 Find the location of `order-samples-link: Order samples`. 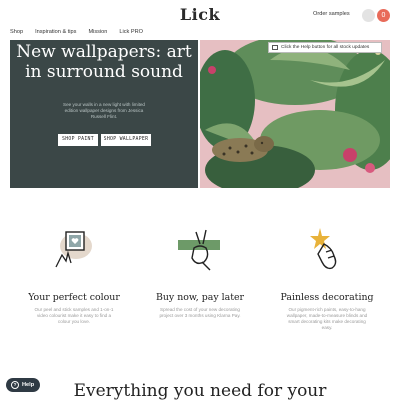

order-samples-link: Order samples is located at coordinates (331, 14).